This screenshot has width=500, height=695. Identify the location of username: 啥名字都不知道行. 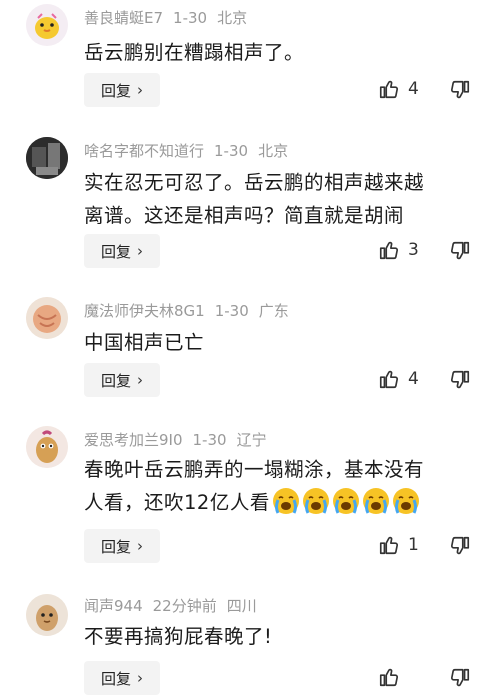
(144, 151).